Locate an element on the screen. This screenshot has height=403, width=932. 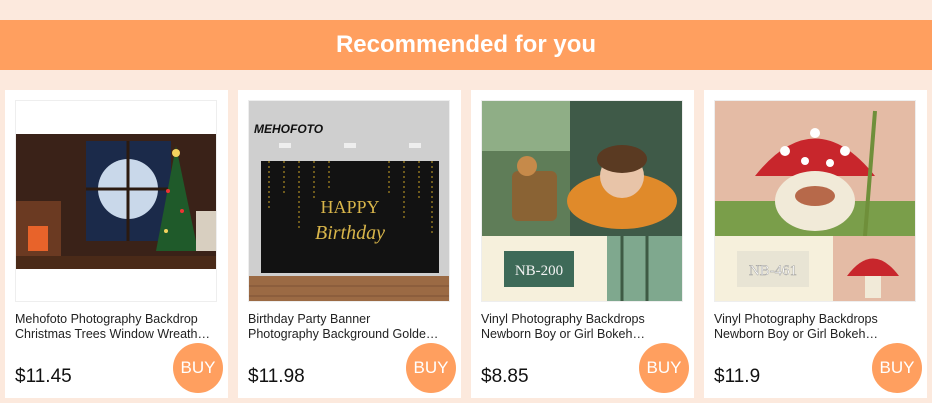
product-price: $11.98 is located at coordinates (276, 376).